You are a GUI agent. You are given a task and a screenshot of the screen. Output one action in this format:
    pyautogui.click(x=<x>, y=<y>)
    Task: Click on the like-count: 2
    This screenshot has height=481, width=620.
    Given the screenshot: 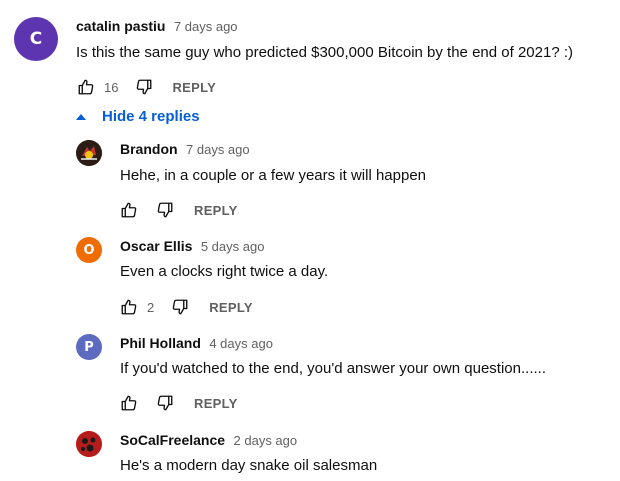 What is the action you would take?
    pyautogui.click(x=151, y=307)
    